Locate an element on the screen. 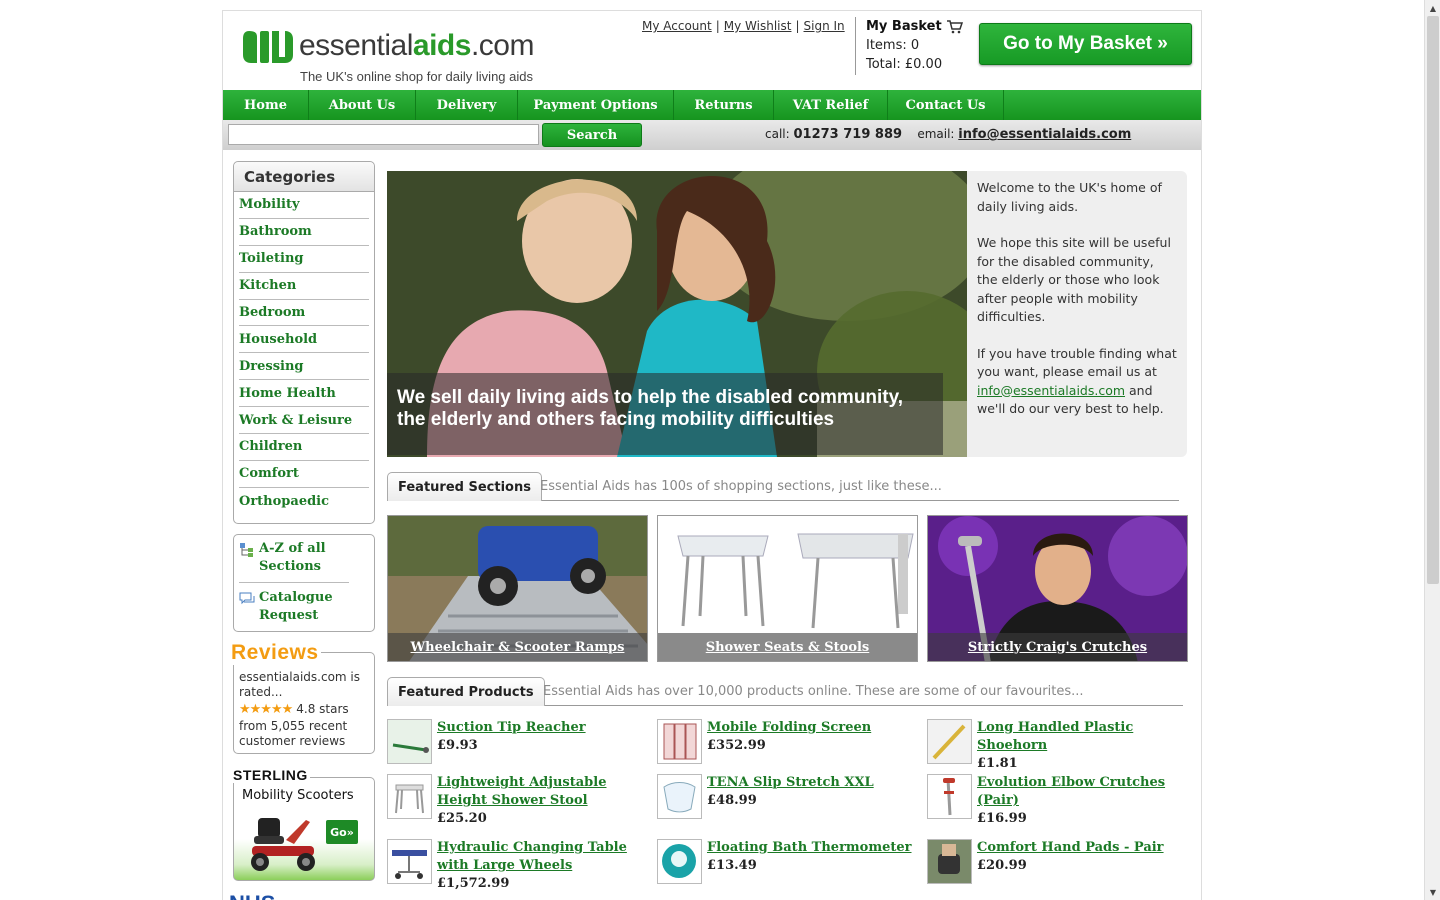  product-item: Suction Tip Reacher £9.93 is located at coordinates (517, 741).